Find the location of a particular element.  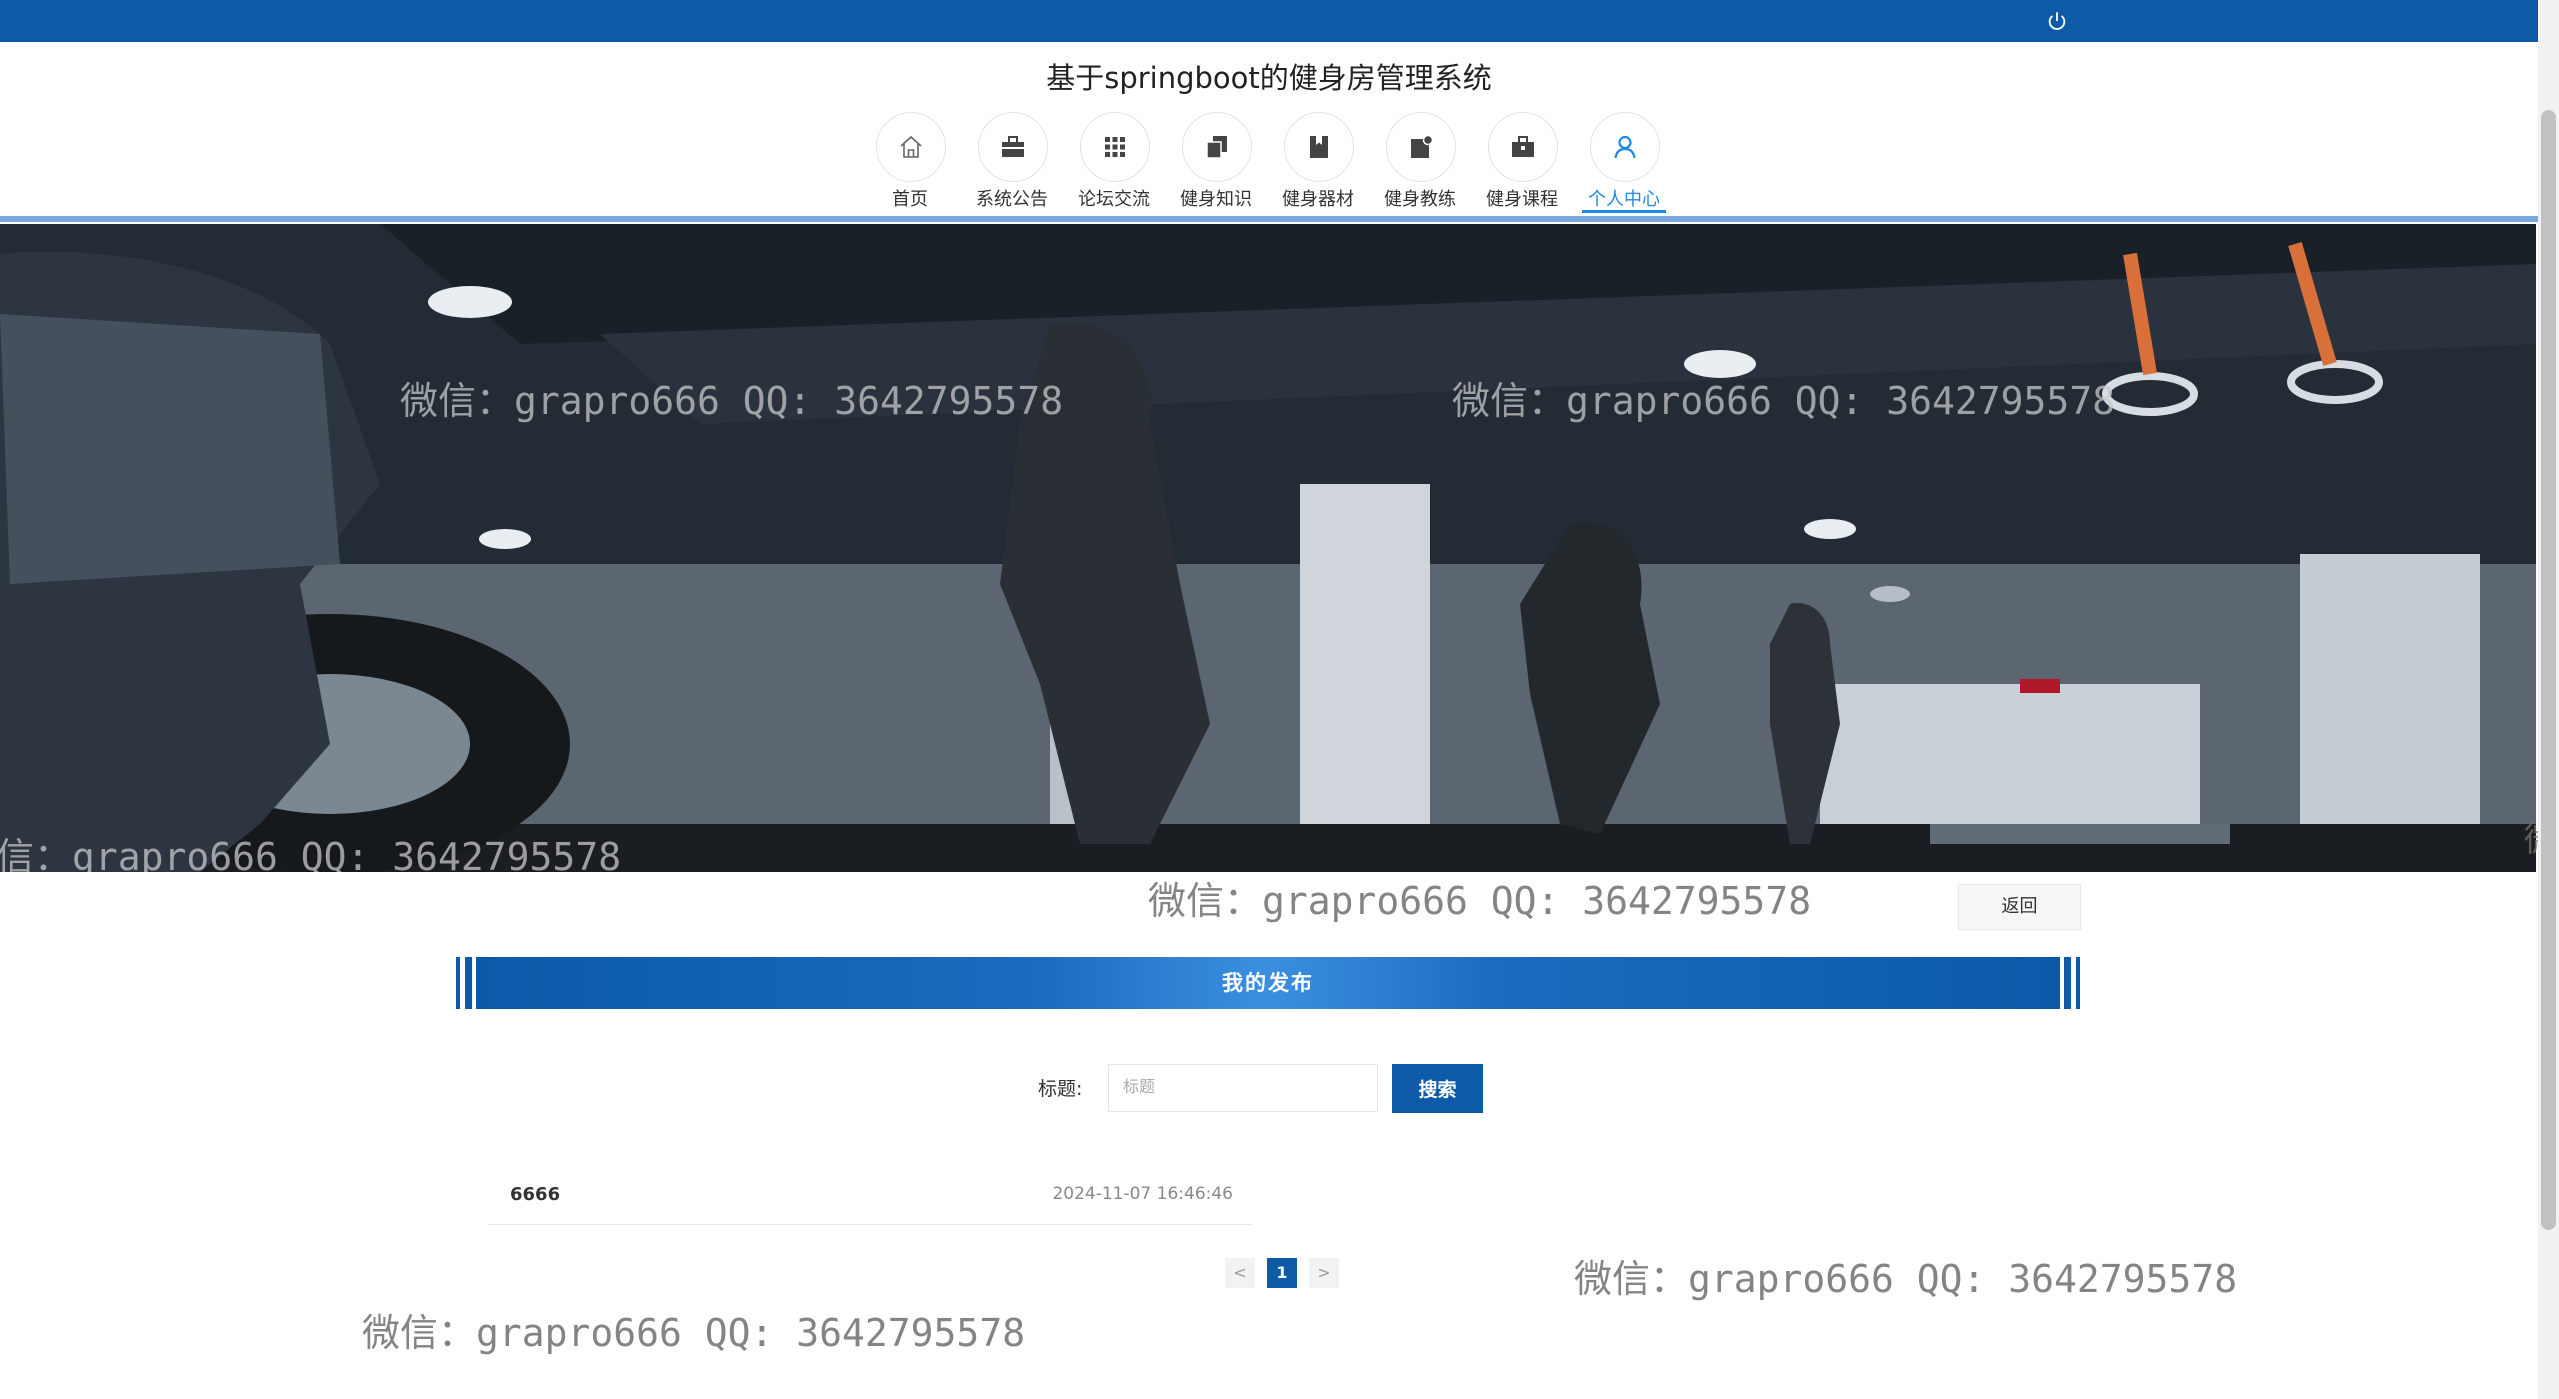

page-number: 1 is located at coordinates (1282, 1273).